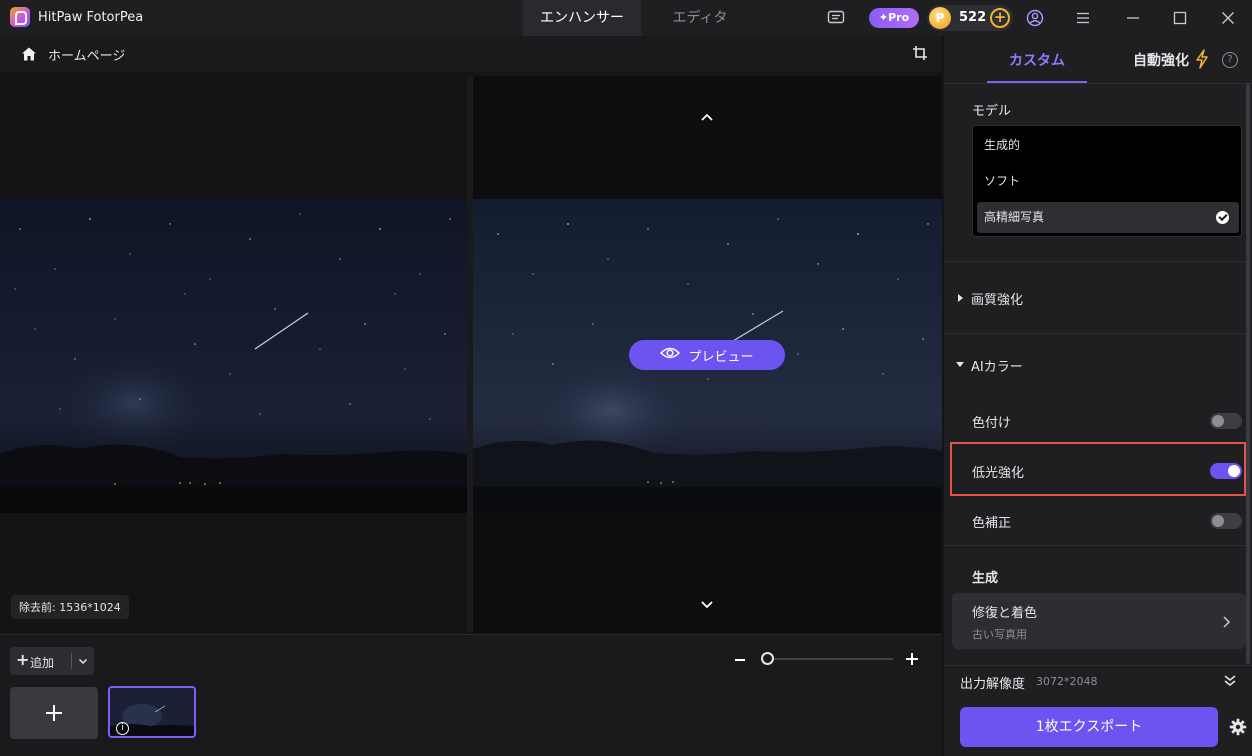 The width and height of the screenshot is (1252, 756). I want to click on home-icon, so click(29, 54).